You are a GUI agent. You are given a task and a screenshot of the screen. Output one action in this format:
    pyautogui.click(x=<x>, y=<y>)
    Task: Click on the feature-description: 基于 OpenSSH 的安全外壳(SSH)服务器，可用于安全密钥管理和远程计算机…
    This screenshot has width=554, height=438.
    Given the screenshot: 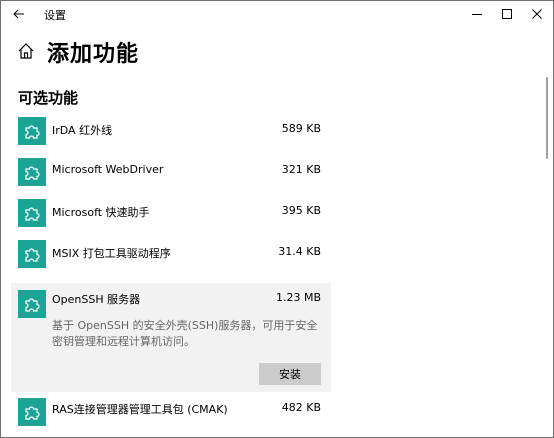 What is the action you would take?
    pyautogui.click(x=185, y=333)
    